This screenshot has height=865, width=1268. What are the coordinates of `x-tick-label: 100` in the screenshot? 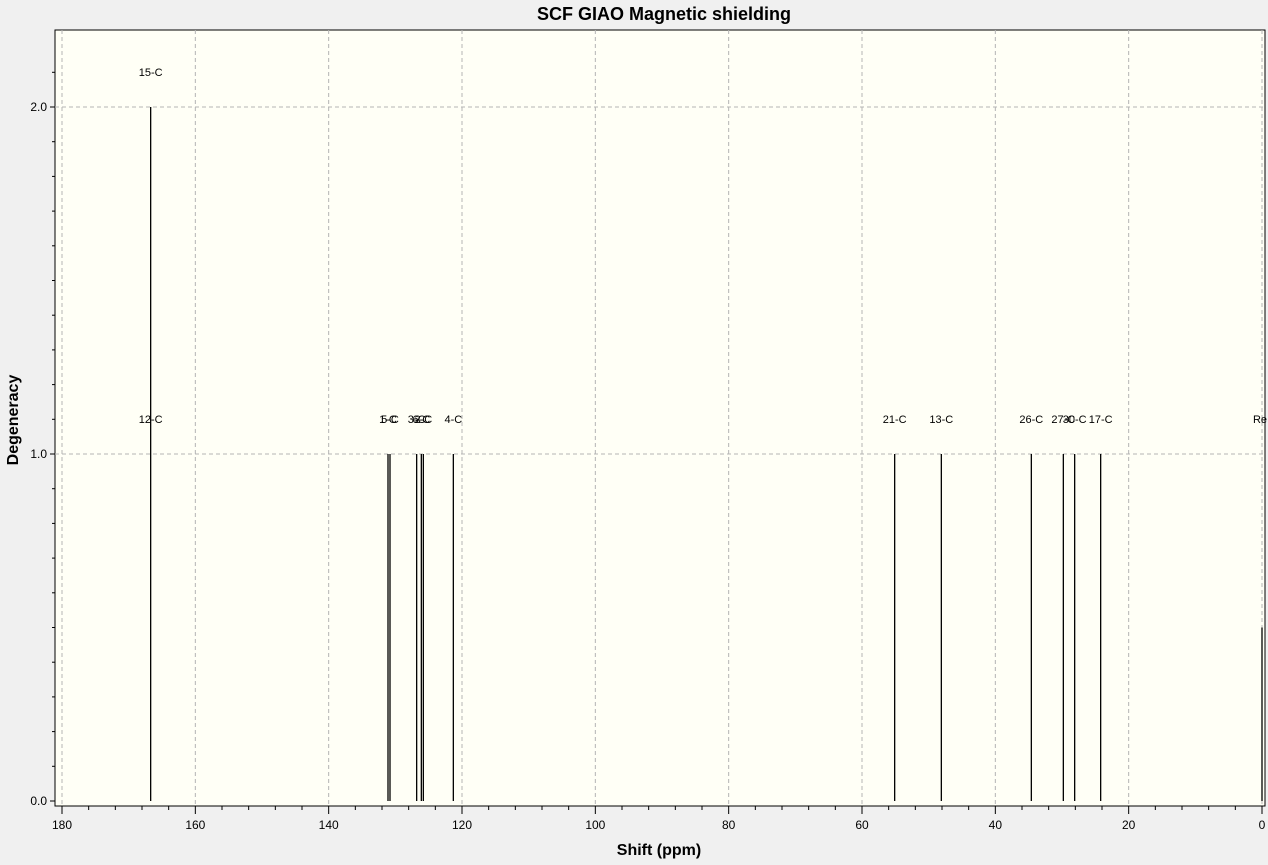 It's located at (595, 825).